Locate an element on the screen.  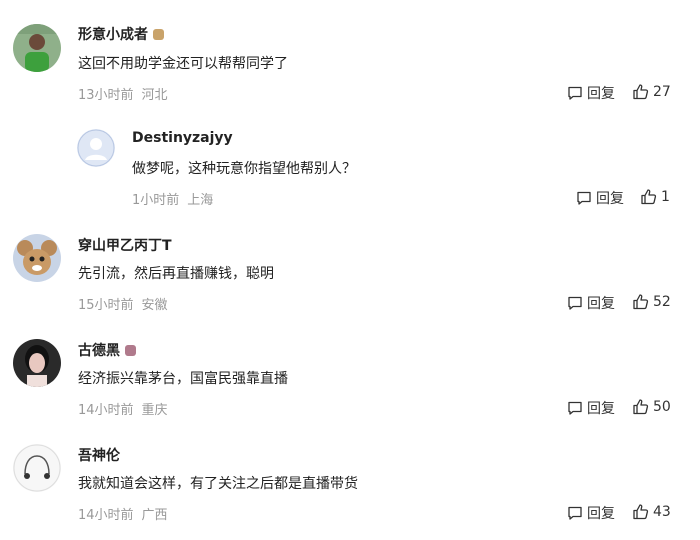
location: 河北 is located at coordinates (154, 95).